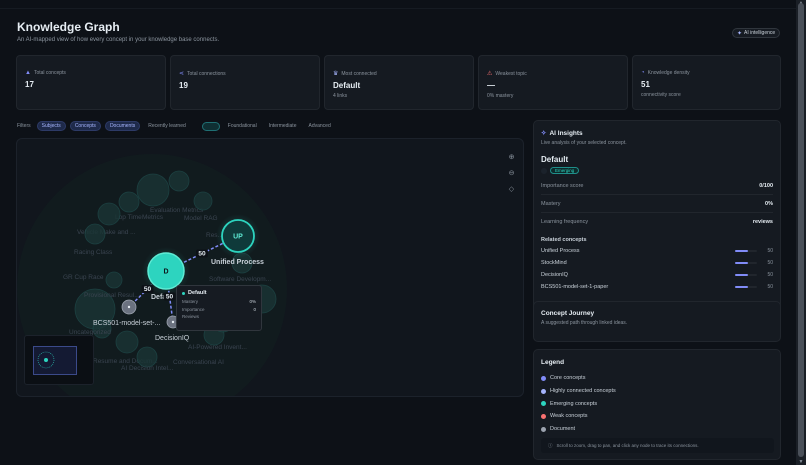 The image size is (806, 465). What do you see at coordinates (165, 272) in the screenshot?
I see `node-initial: D` at bounding box center [165, 272].